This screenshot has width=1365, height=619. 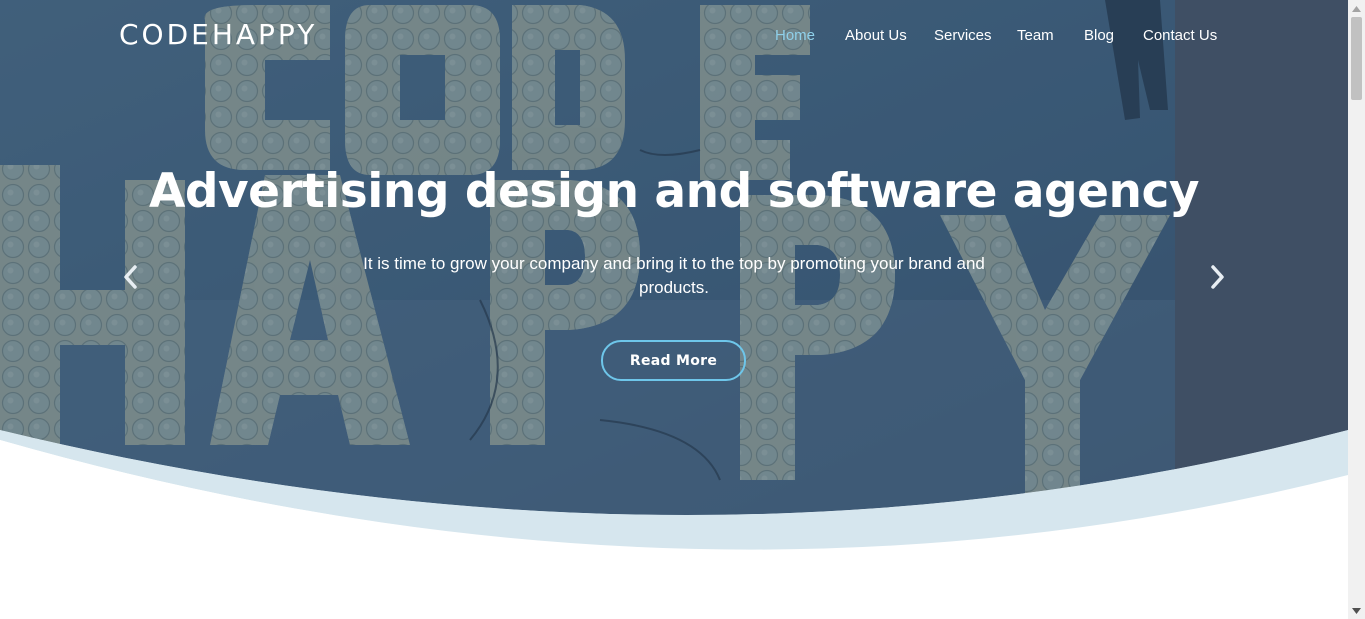 I want to click on scrollbar-thumb, so click(x=1356, y=58).